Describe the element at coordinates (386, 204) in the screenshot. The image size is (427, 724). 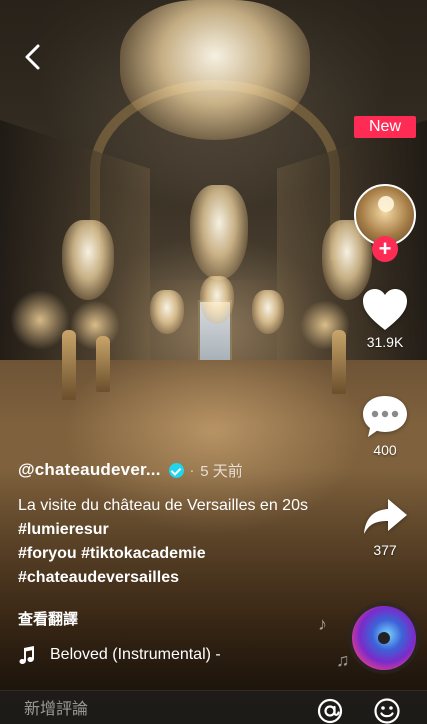
I see `avatar-chandelier` at that location.